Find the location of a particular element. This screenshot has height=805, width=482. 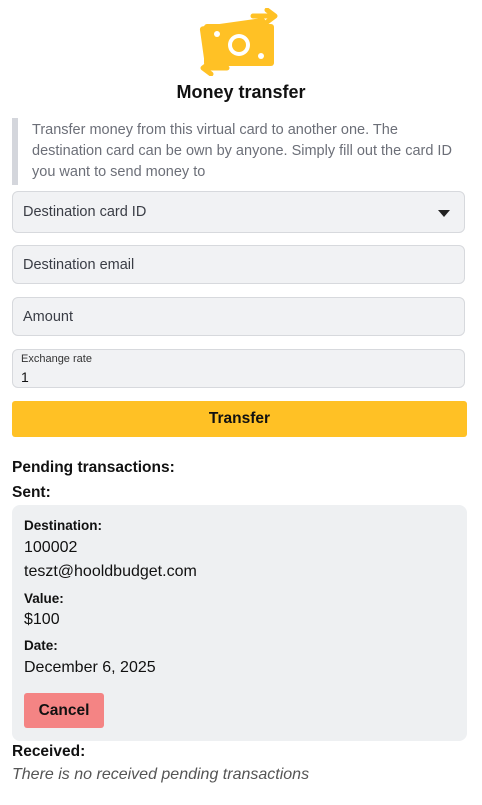

destination-card-select: Destination card ID is located at coordinates (238, 212).